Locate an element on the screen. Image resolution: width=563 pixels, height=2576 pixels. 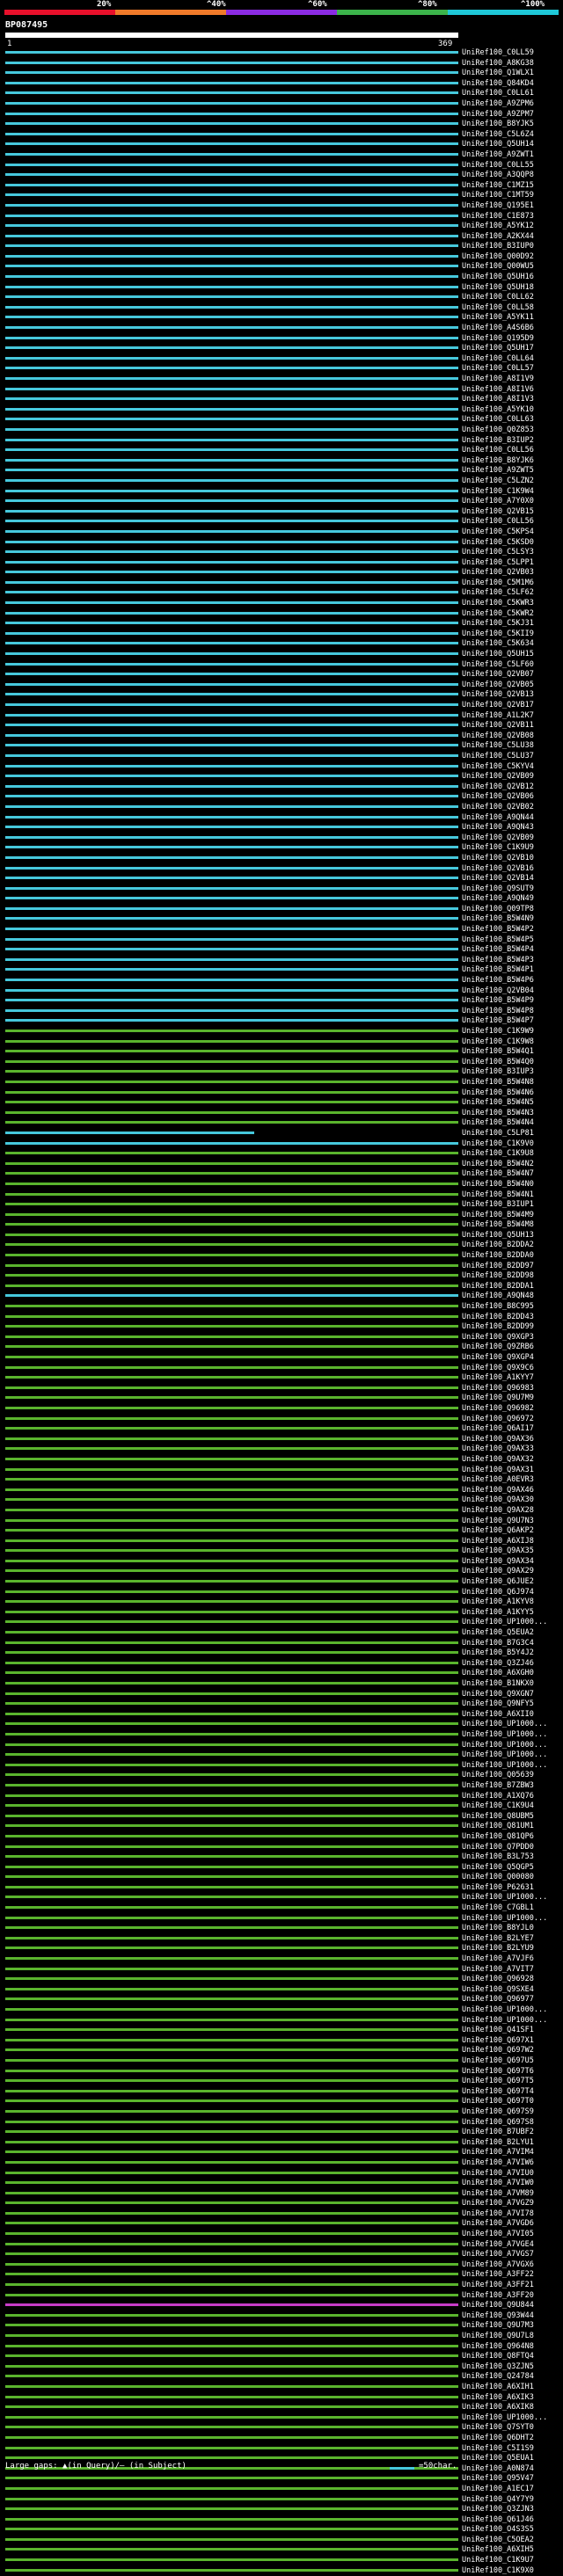
hit-row: UniRef100_B2DD97 is located at coordinates (281, 1267).